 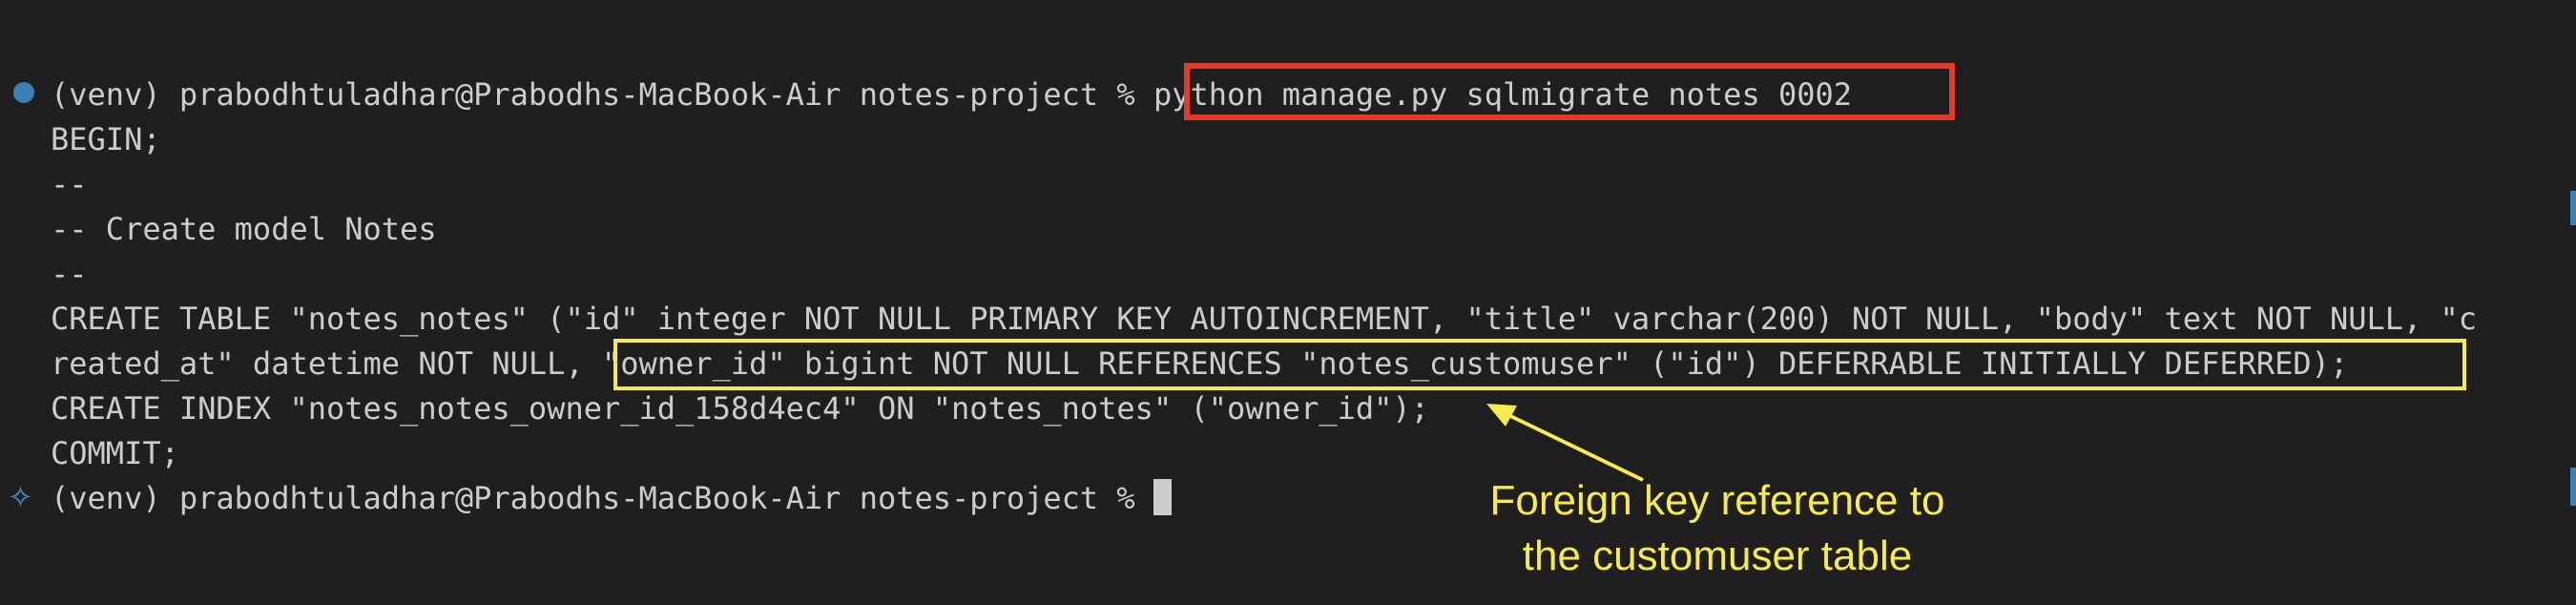 I want to click on annotation-line-2: the customuser table, so click(x=1717, y=556).